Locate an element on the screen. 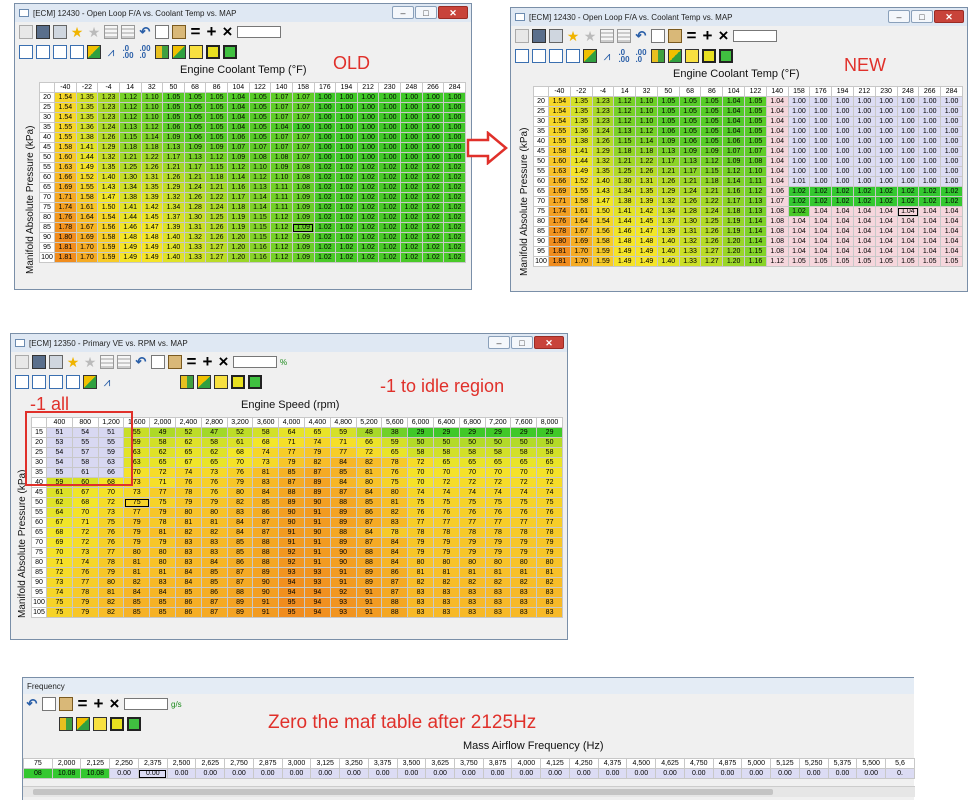  table-cell: 1.34 is located at coordinates (625, 191).